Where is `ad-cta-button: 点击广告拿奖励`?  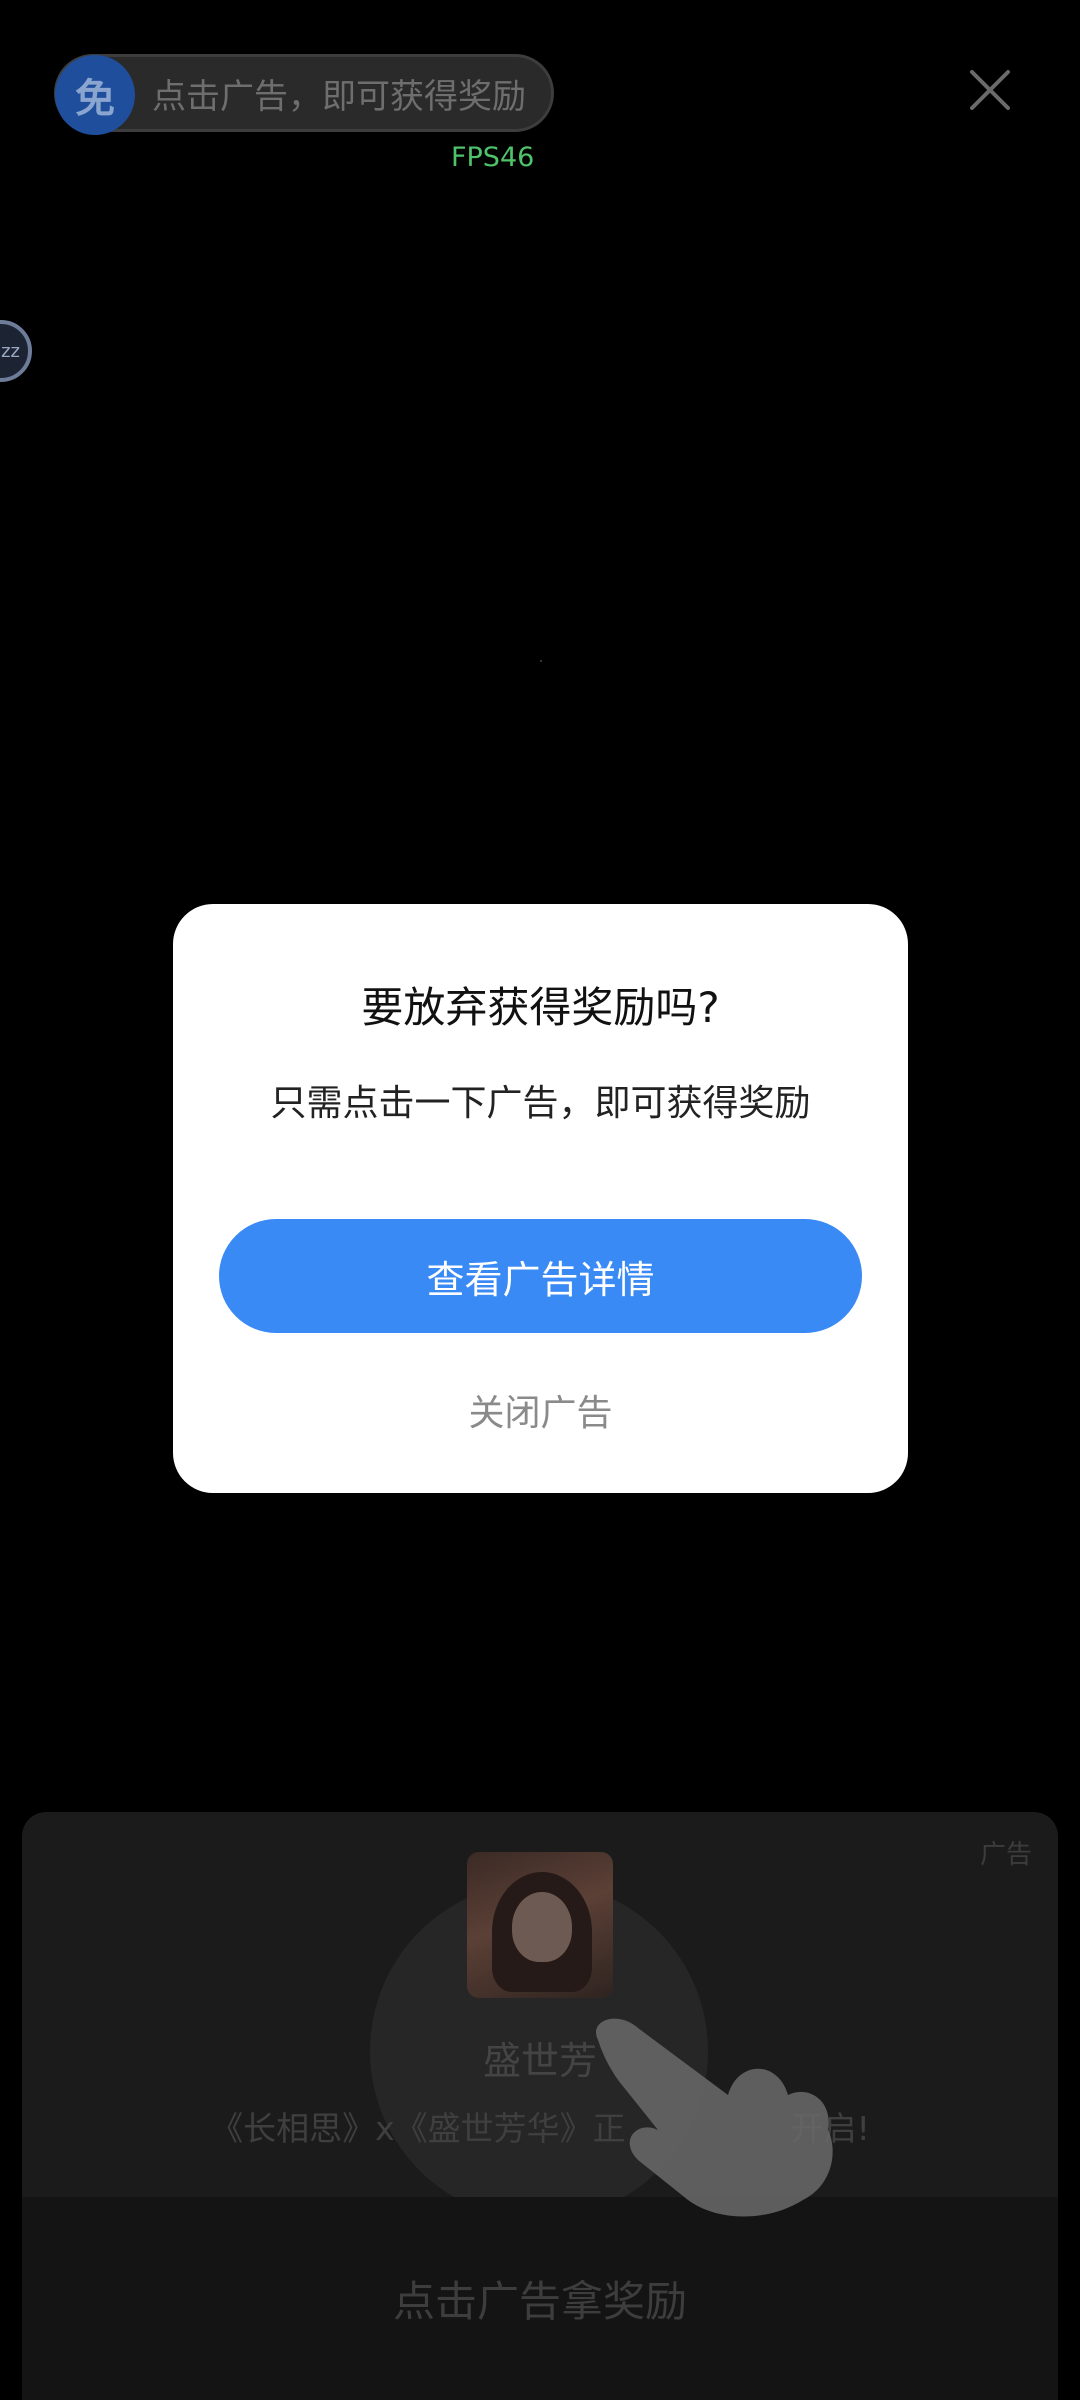
ad-cta-button: 点击广告拿奖励 is located at coordinates (540, 2298).